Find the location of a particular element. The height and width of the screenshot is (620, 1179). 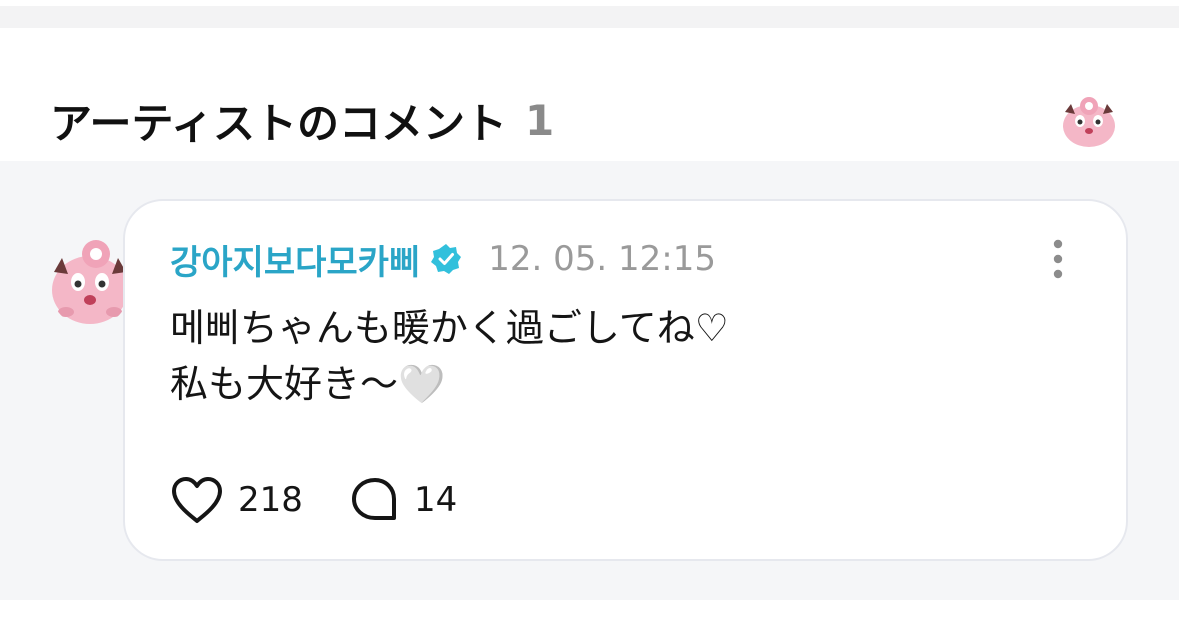

like-button: 218 is located at coordinates (236, 500).